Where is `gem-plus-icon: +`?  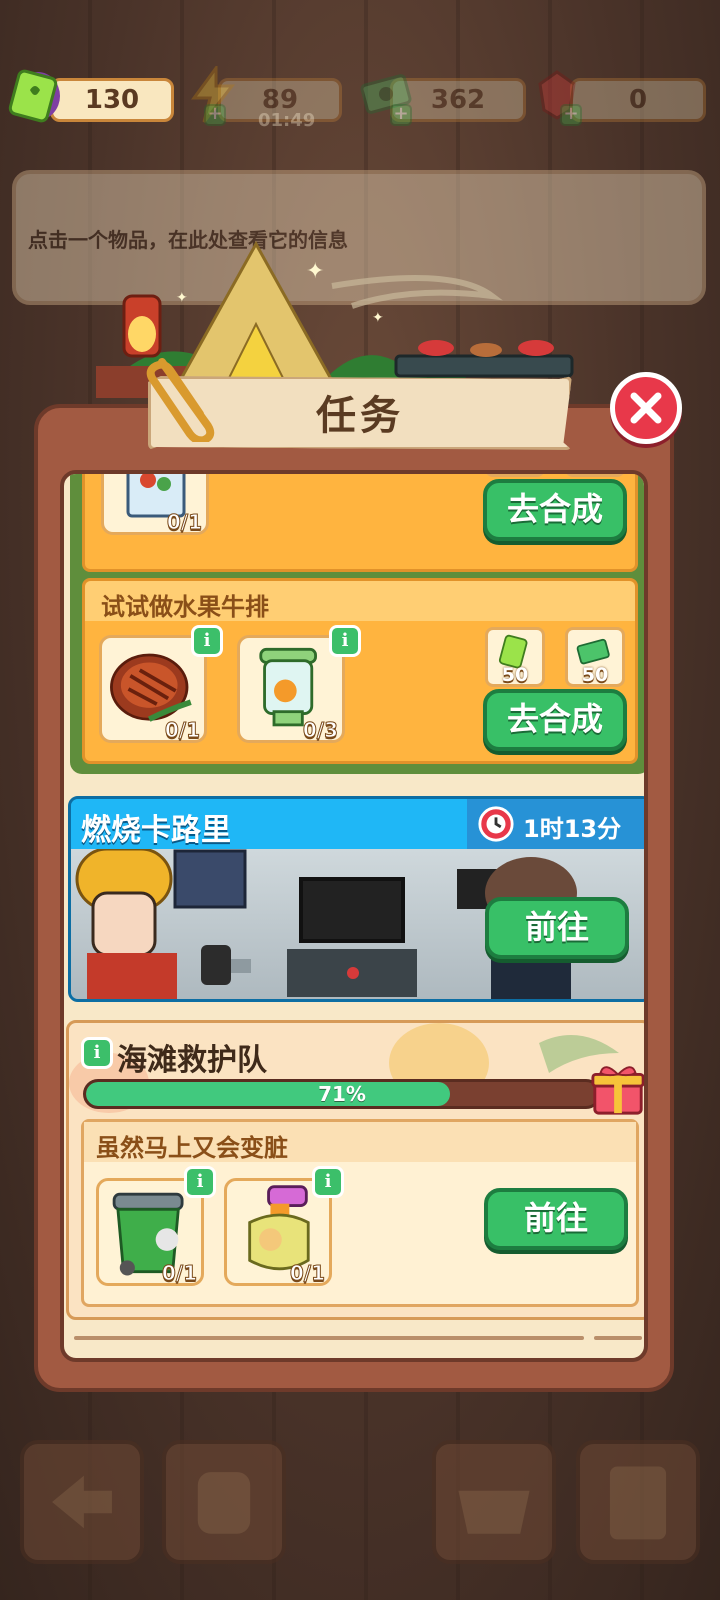
gem-plus-icon: + is located at coordinates (571, 115).